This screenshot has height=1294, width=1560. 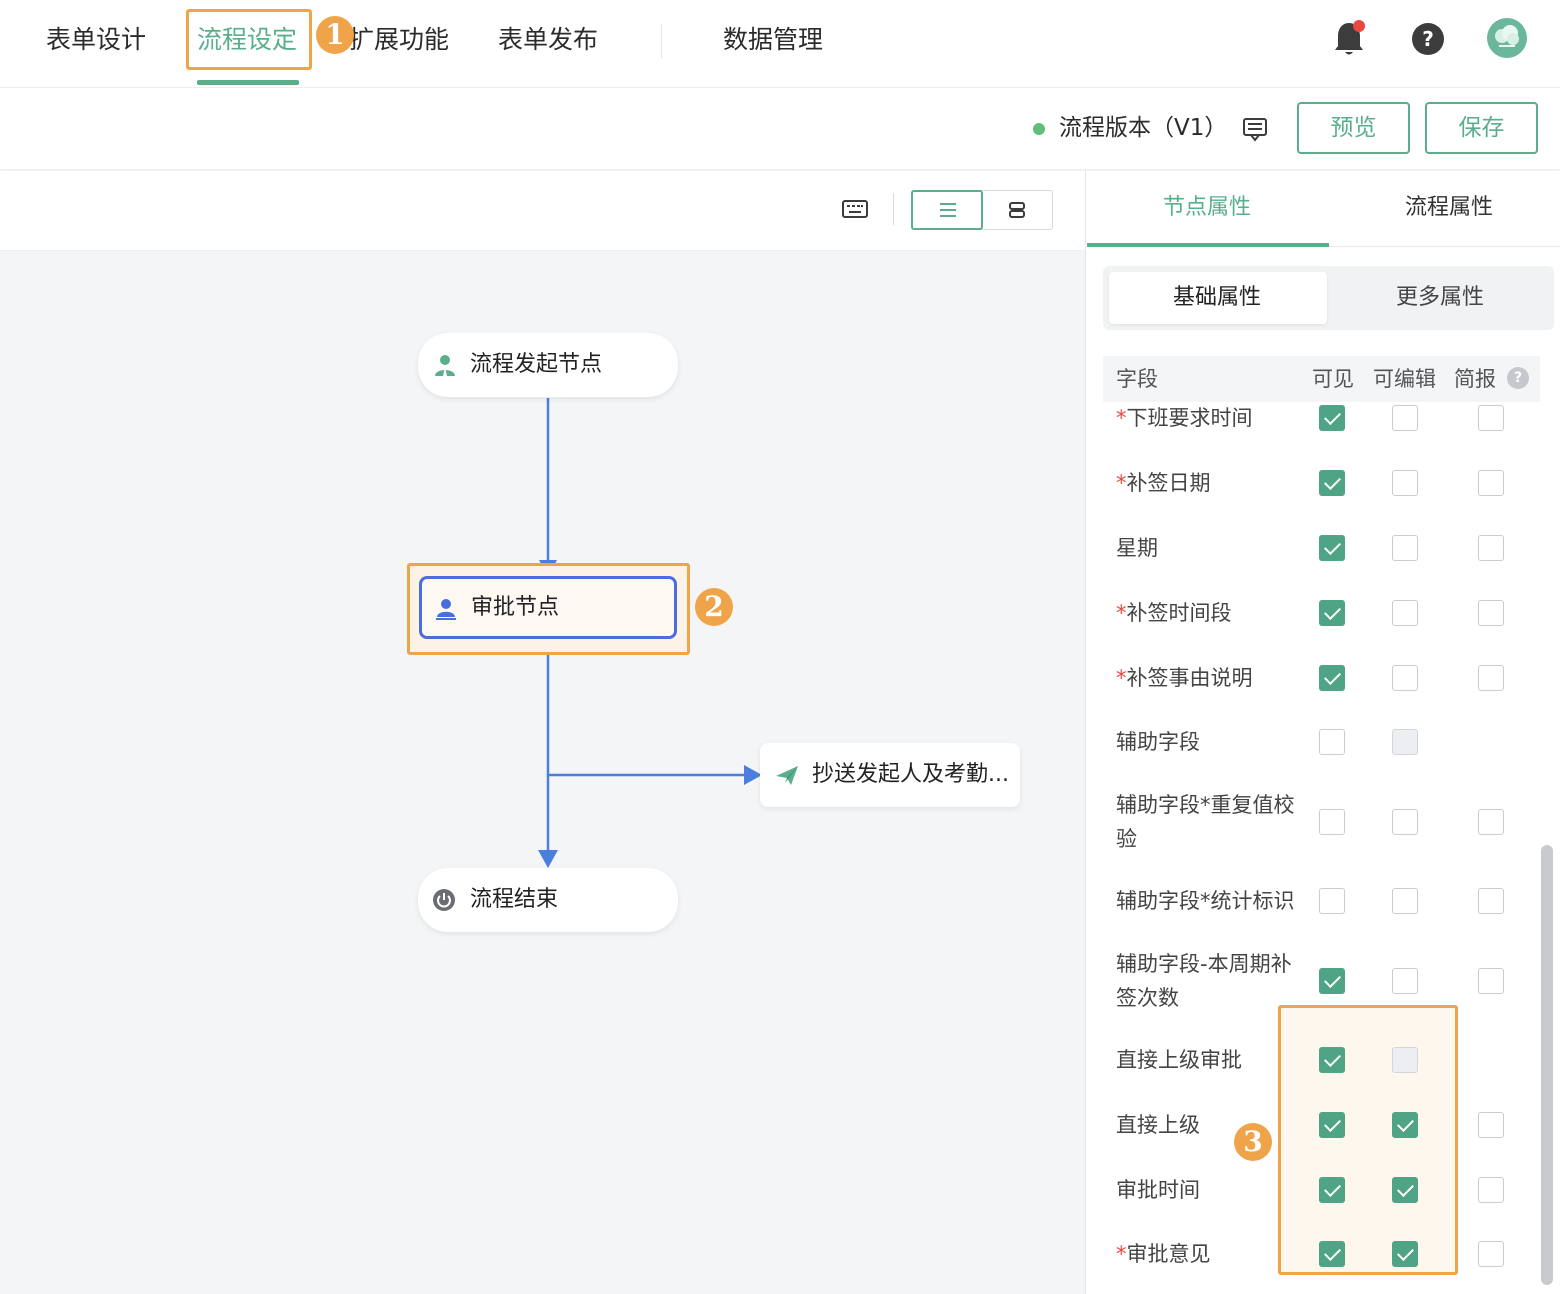 I want to click on notification-dot, so click(x=1359, y=26).